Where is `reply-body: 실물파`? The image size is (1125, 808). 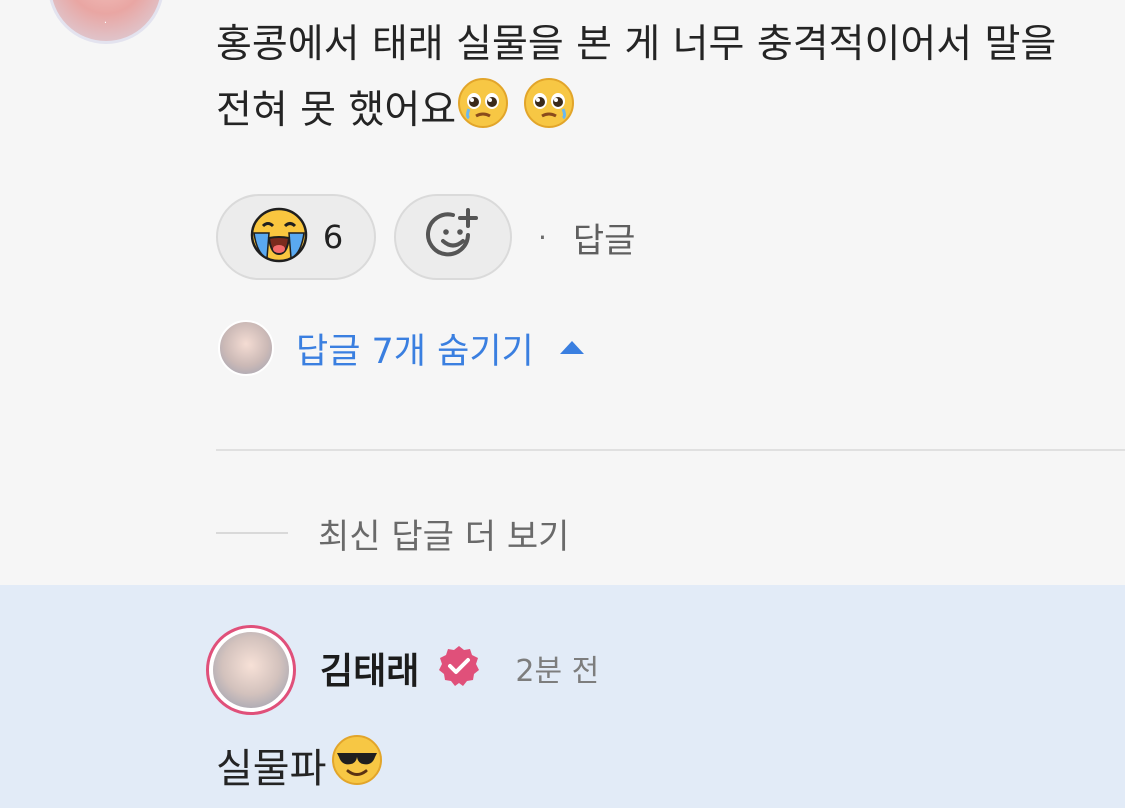 reply-body: 실물파 is located at coordinates (300, 765).